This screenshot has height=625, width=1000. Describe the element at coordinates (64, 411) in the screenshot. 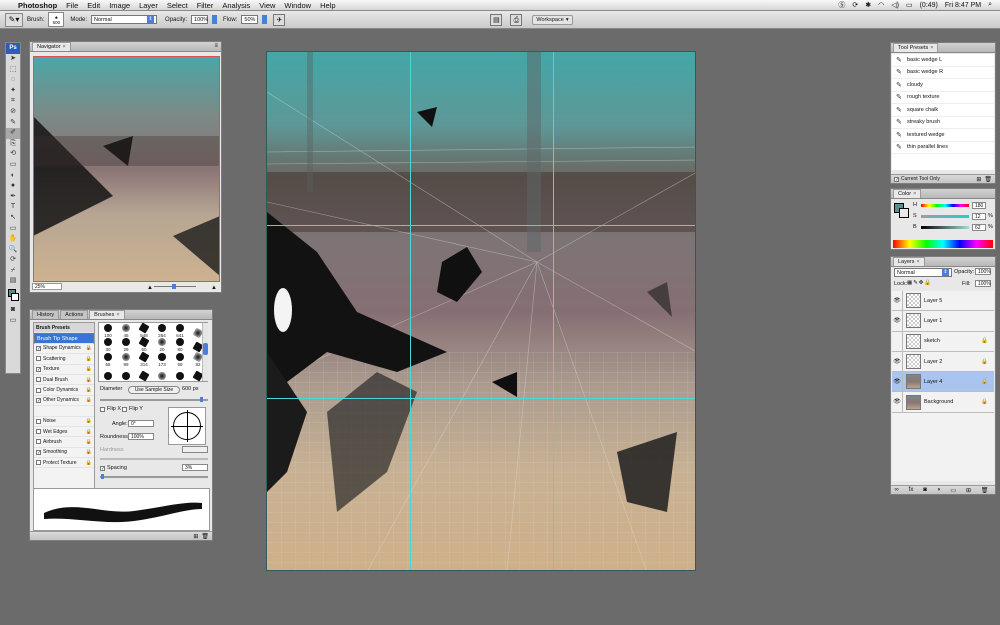

I see `brush-setting-row` at that location.